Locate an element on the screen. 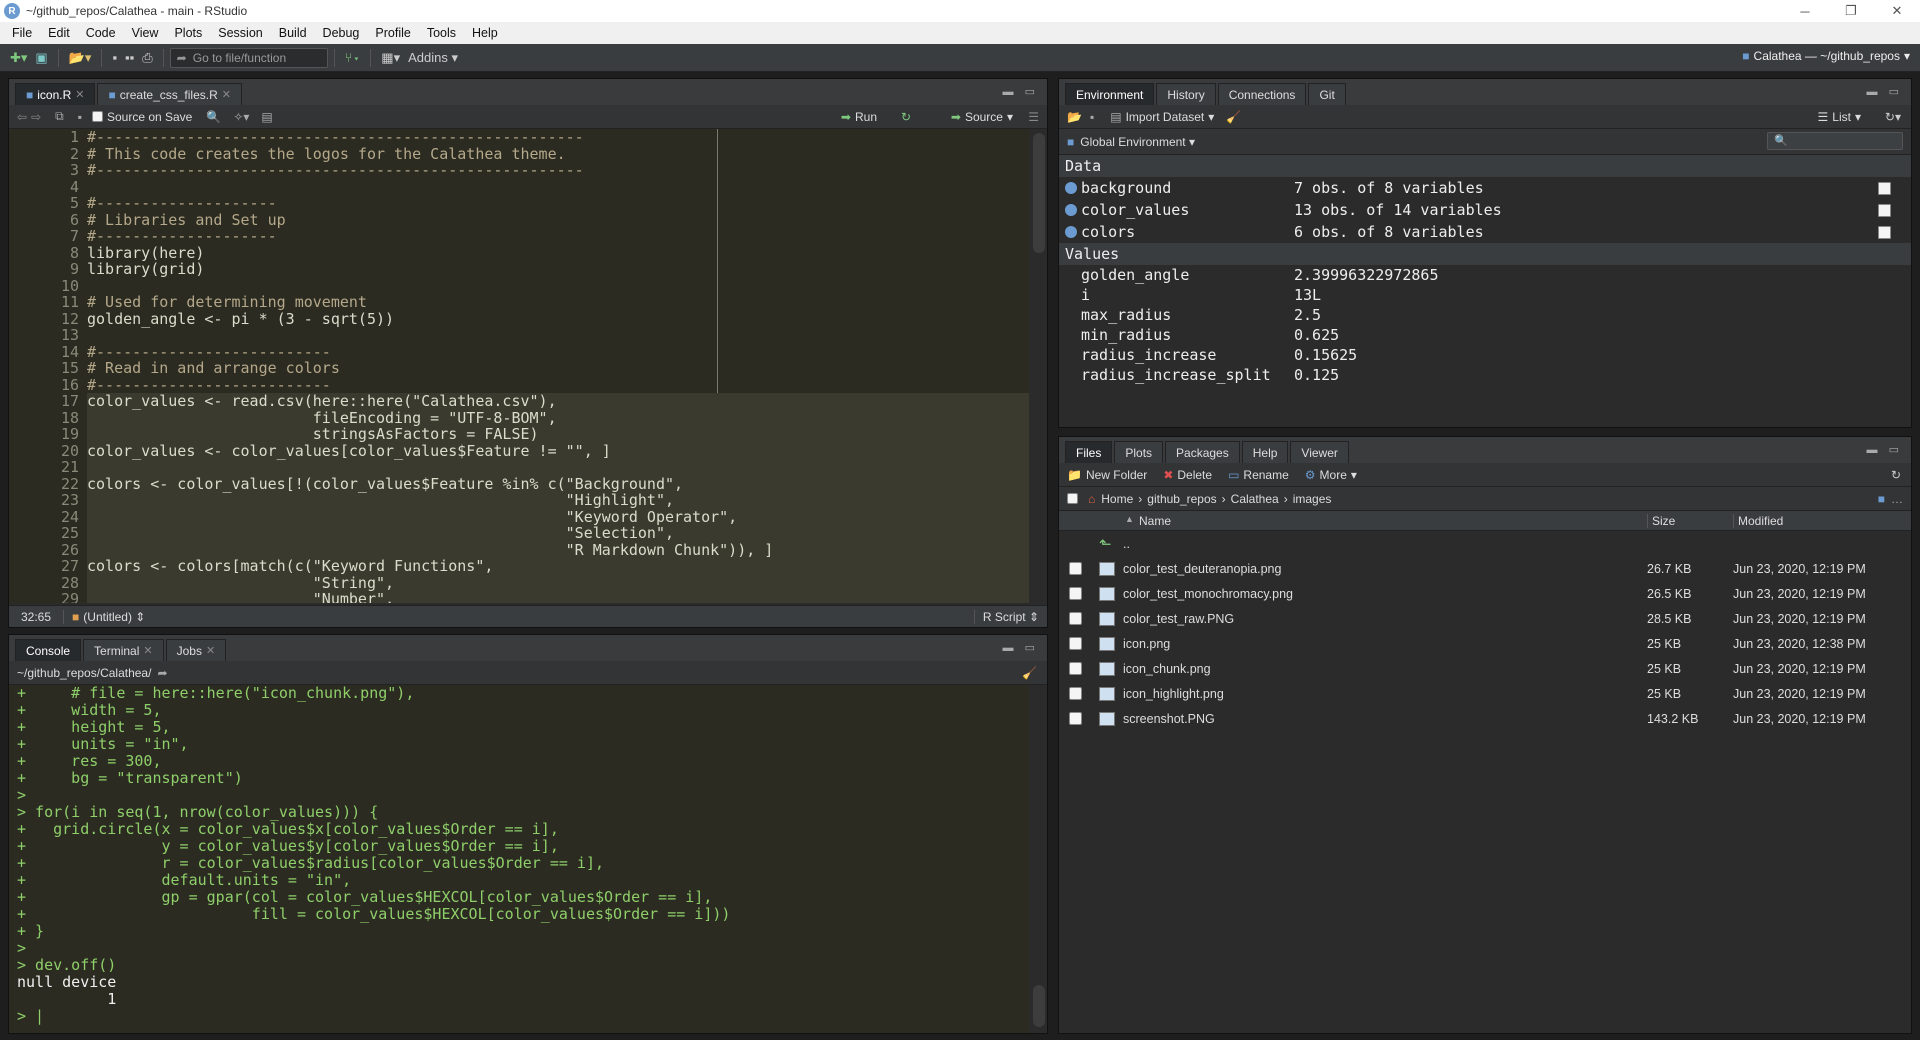 The image size is (1920, 1040). editor-scrollbar is located at coordinates (1039, 193).